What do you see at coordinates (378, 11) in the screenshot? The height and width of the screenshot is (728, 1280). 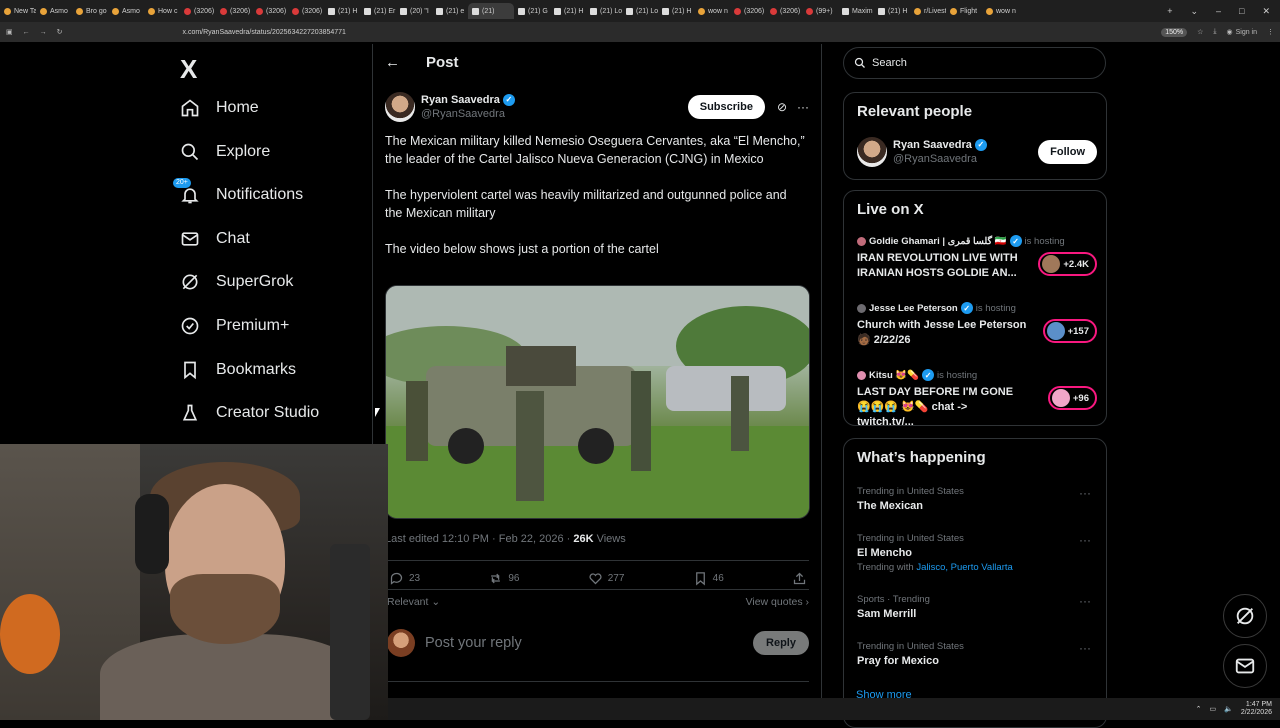 I see `browser-tab: (21) Er` at bounding box center [378, 11].